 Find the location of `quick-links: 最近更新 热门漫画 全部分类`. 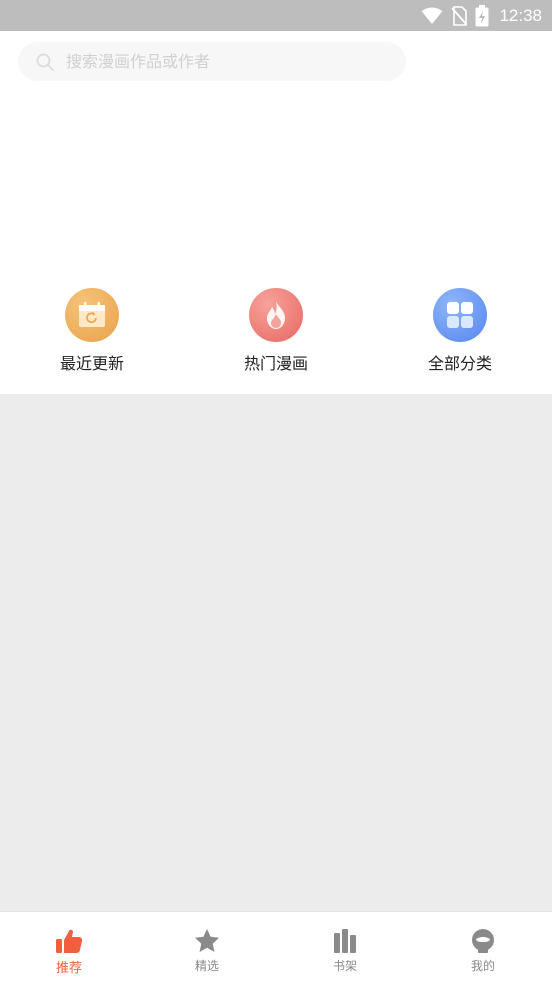

quick-links: 最近更新 热门漫画 全部分类 is located at coordinates (276, 337).